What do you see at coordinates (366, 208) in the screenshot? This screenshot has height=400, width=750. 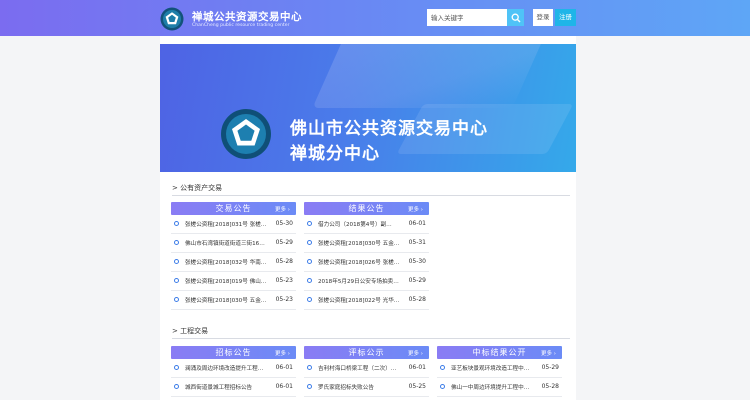 I see `panel-header: 结果公告 更多 ›` at bounding box center [366, 208].